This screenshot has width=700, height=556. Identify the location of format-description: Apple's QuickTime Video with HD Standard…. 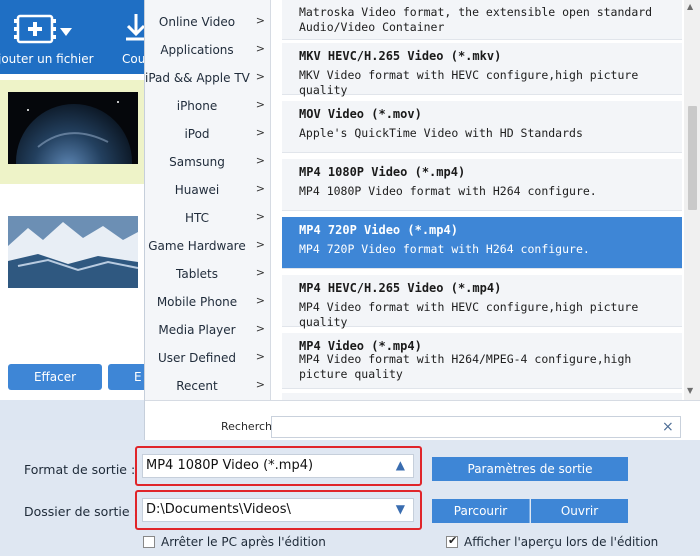
(441, 133).